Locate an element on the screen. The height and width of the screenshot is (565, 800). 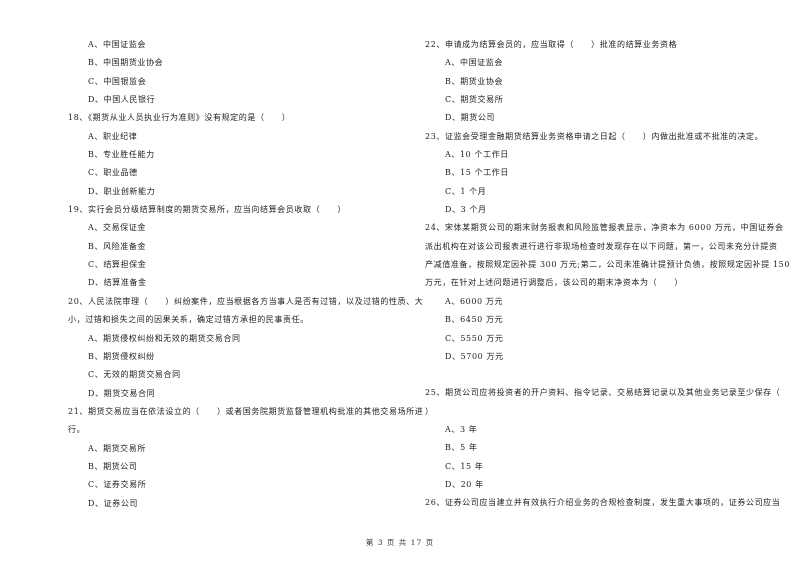
option-d: D、职业创新能力 is located at coordinates (122, 191).